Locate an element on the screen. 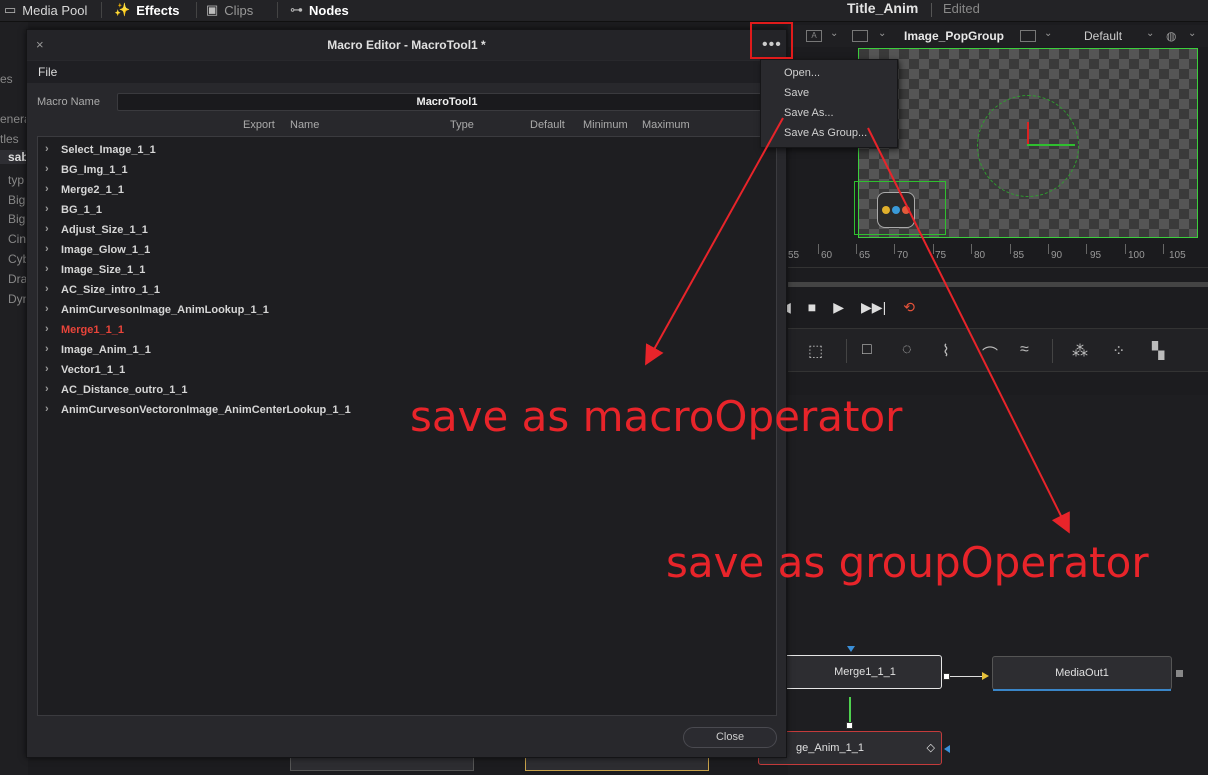  library-item: Cin is located at coordinates (14, 239).